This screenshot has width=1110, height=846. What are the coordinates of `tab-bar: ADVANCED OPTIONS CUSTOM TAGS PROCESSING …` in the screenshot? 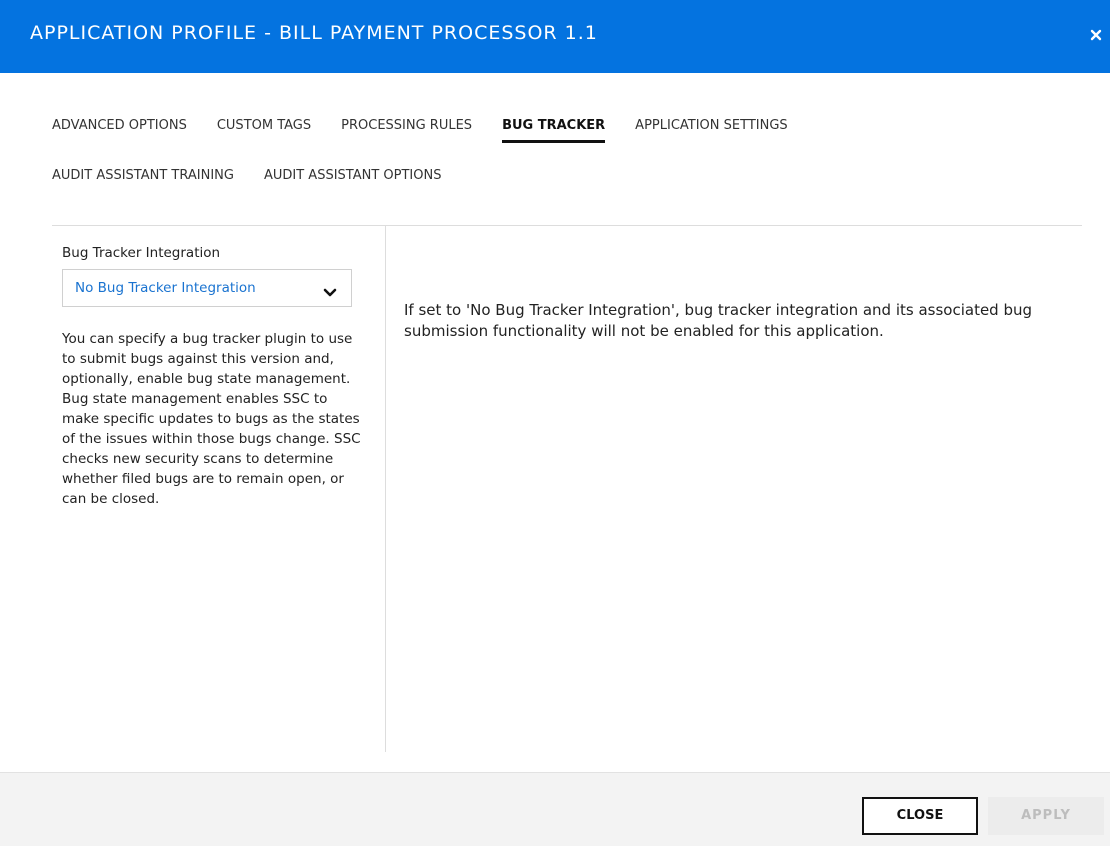 It's located at (552, 168).